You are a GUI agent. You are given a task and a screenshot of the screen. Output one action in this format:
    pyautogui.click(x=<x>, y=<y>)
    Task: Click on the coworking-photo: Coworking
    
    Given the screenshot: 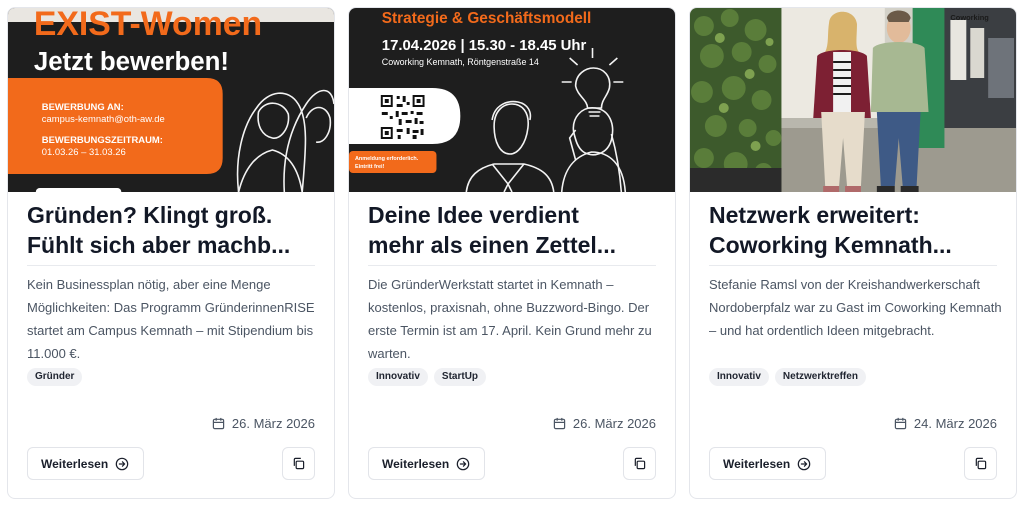 What is the action you would take?
    pyautogui.click(x=853, y=100)
    